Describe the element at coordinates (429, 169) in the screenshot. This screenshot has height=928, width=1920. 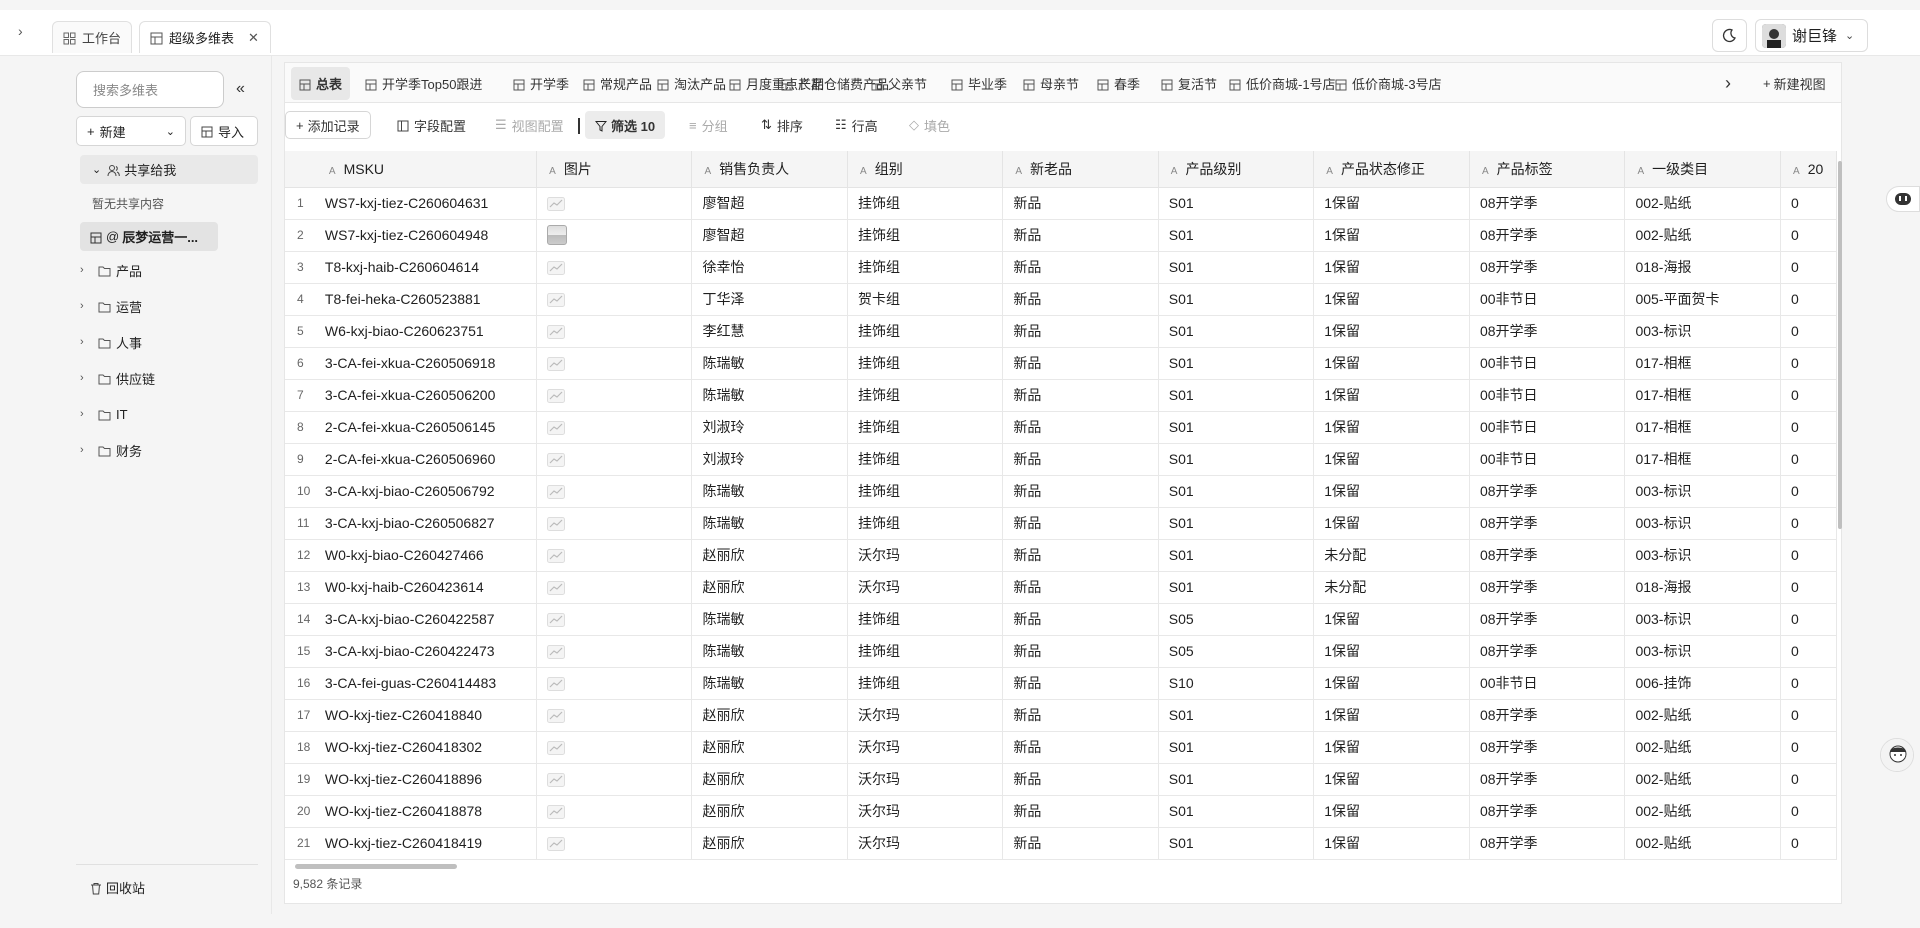
I see `column-header: A MSKU` at that location.